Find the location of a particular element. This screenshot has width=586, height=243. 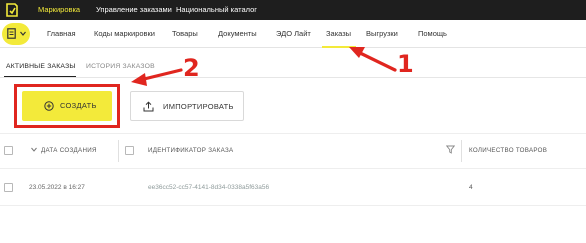

row-checkbox is located at coordinates (8, 187).